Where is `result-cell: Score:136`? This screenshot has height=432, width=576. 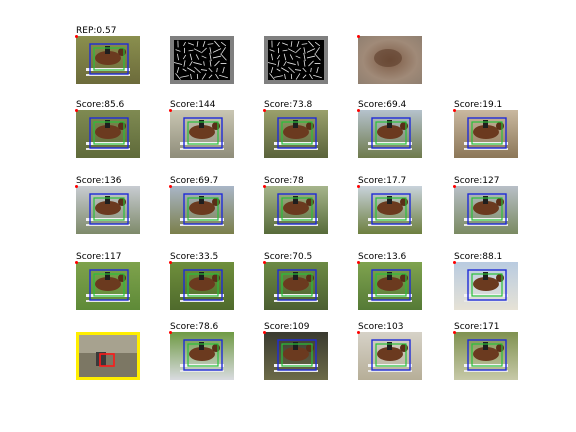
result-cell: Score:136 is located at coordinates (107, 205).